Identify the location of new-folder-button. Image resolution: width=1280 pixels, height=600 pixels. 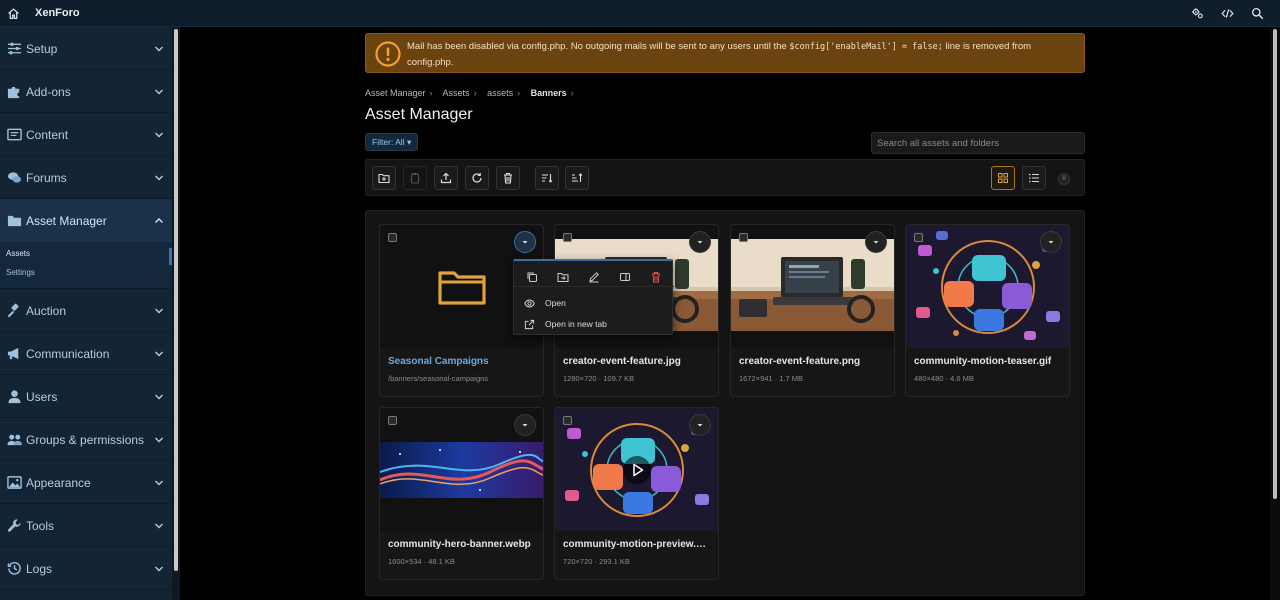
(384, 178).